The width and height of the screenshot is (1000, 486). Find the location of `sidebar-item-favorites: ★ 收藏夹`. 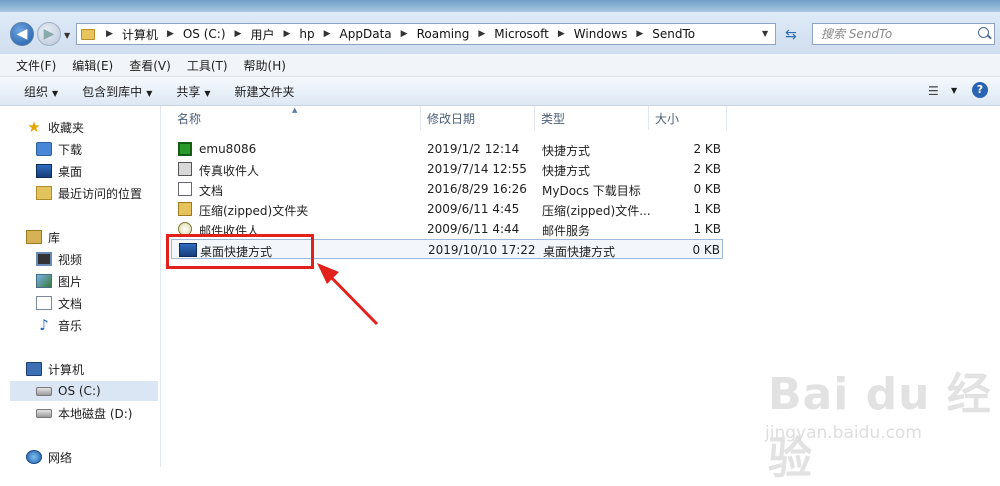

sidebar-item-favorites: ★ 收藏夹 is located at coordinates (55, 127).